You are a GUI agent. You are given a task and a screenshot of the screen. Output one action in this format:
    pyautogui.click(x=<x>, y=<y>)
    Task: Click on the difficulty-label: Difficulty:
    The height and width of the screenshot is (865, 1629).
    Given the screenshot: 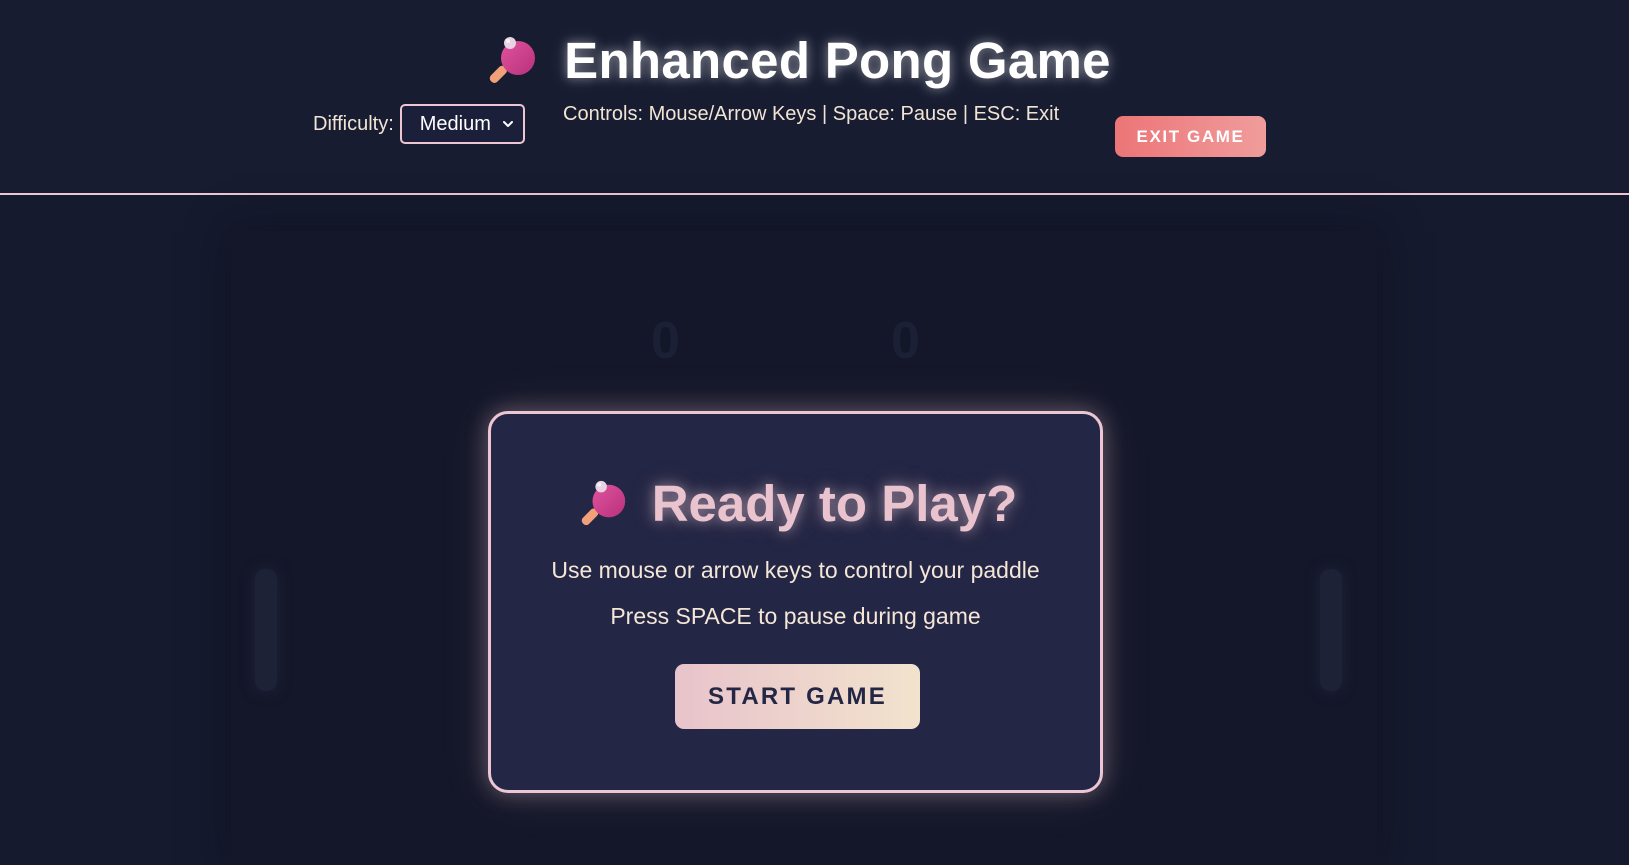 What is the action you would take?
    pyautogui.click(x=353, y=123)
    